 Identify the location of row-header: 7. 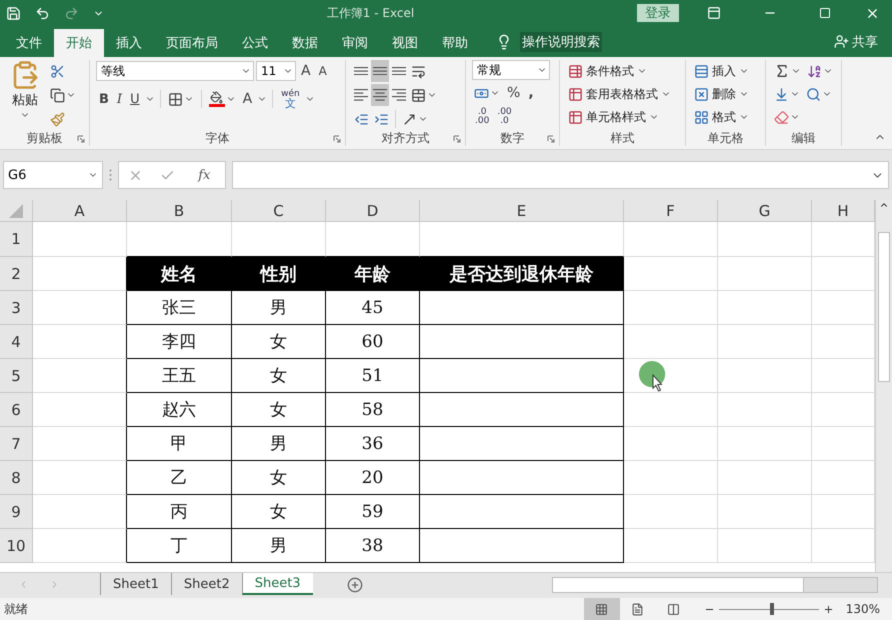
(16, 444).